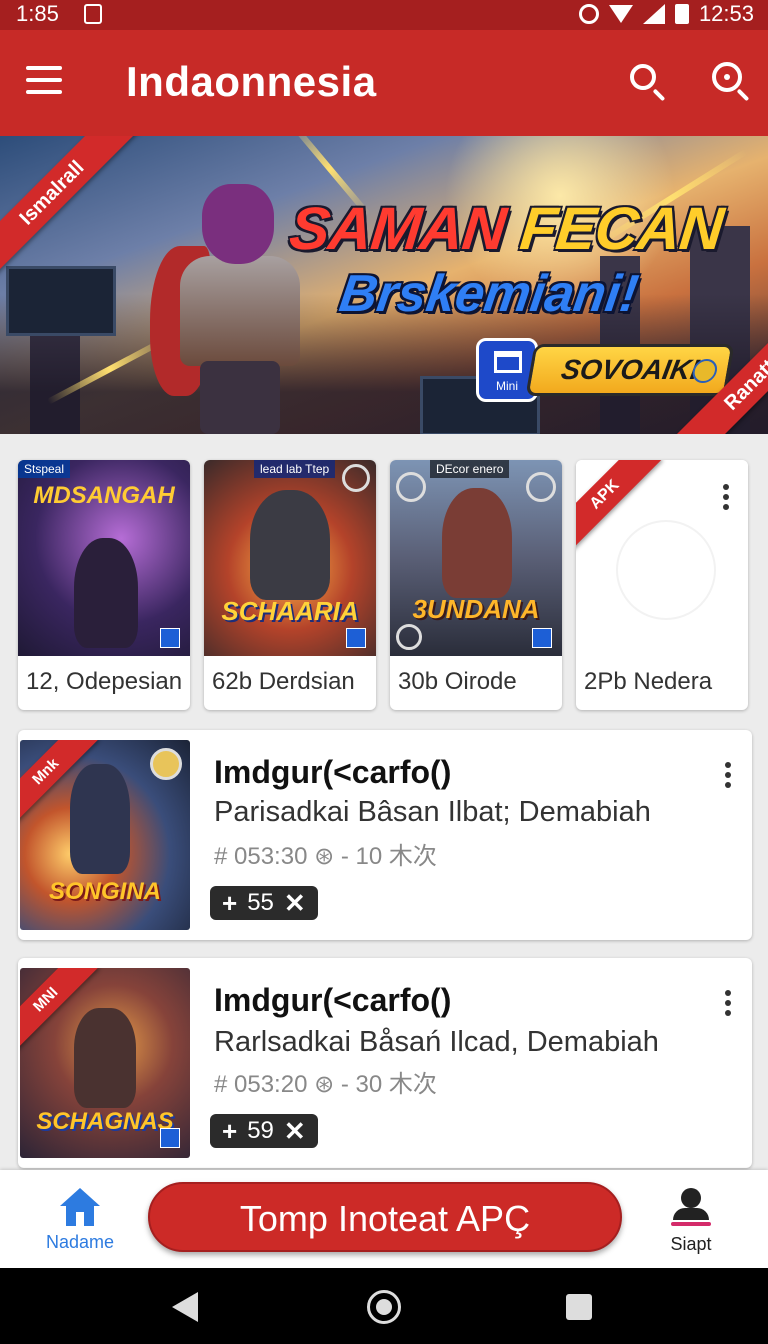  What do you see at coordinates (620, 14) in the screenshot?
I see `wifi-icon` at bounding box center [620, 14].